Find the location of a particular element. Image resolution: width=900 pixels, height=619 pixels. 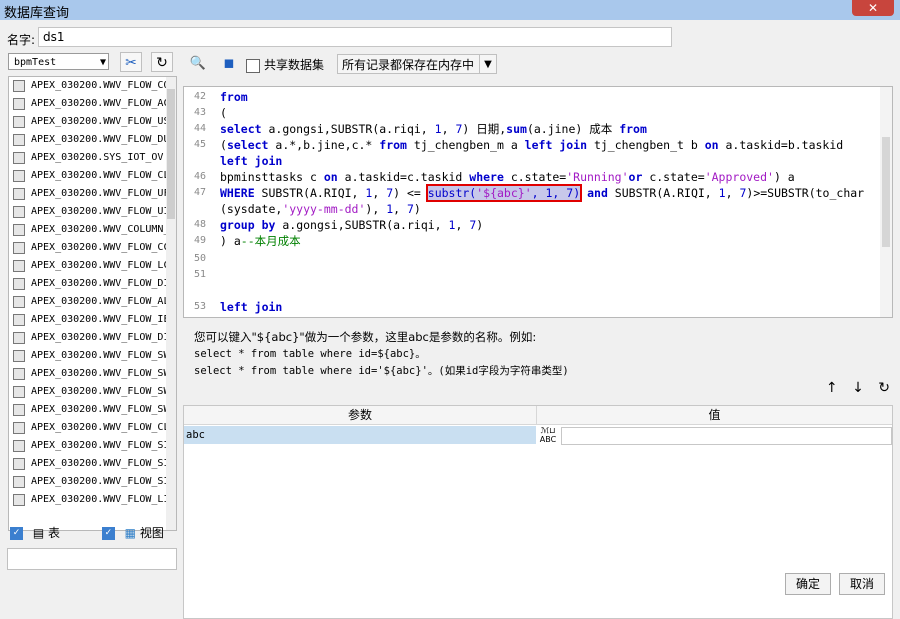

ok-button: 确定 is located at coordinates (808, 584).